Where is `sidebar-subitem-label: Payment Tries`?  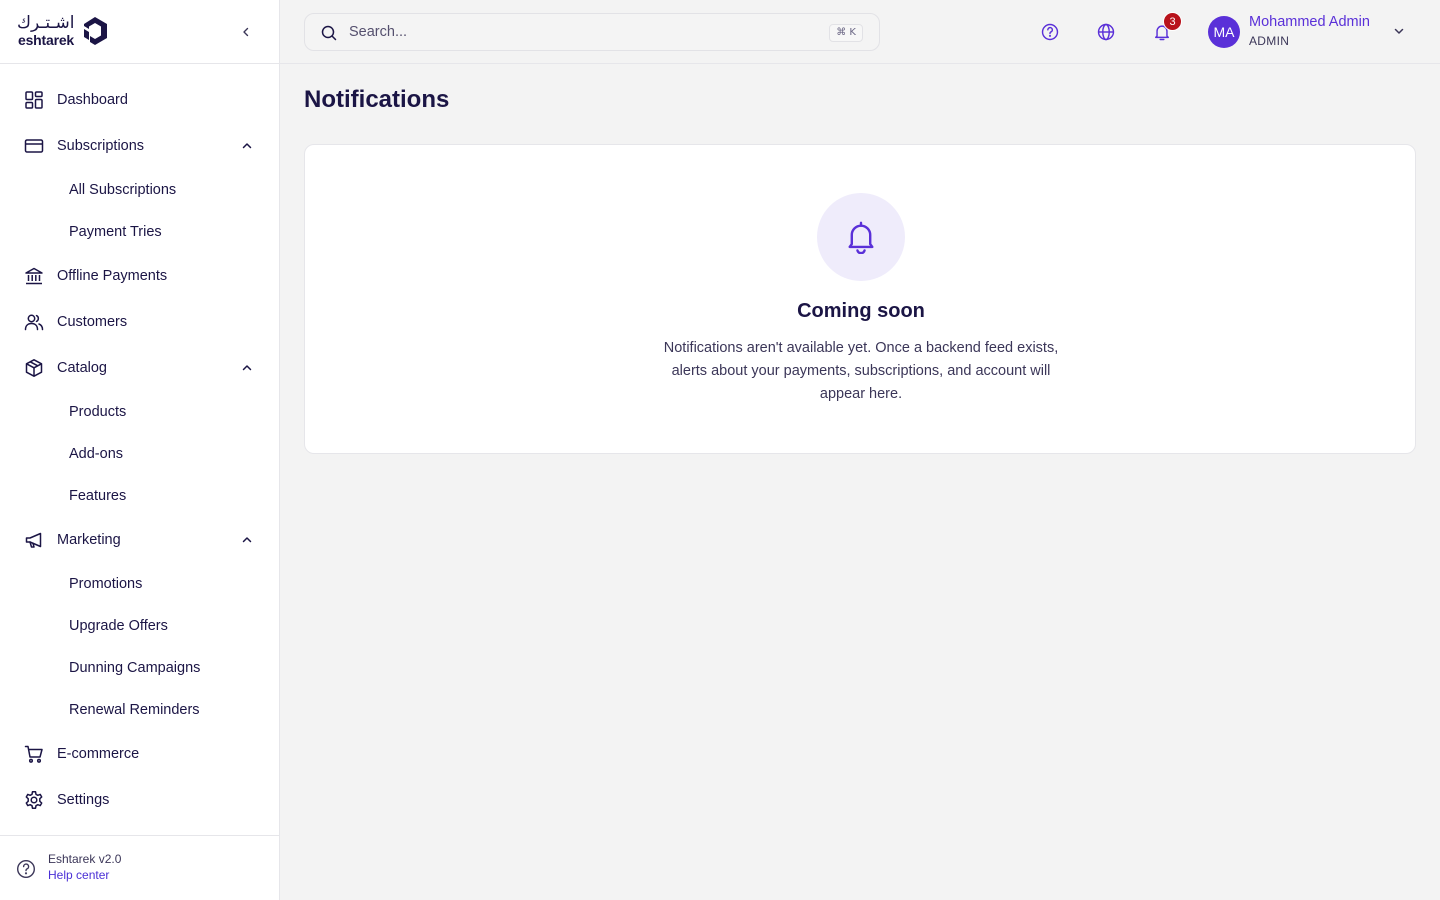 sidebar-subitem-label: Payment Tries is located at coordinates (115, 232).